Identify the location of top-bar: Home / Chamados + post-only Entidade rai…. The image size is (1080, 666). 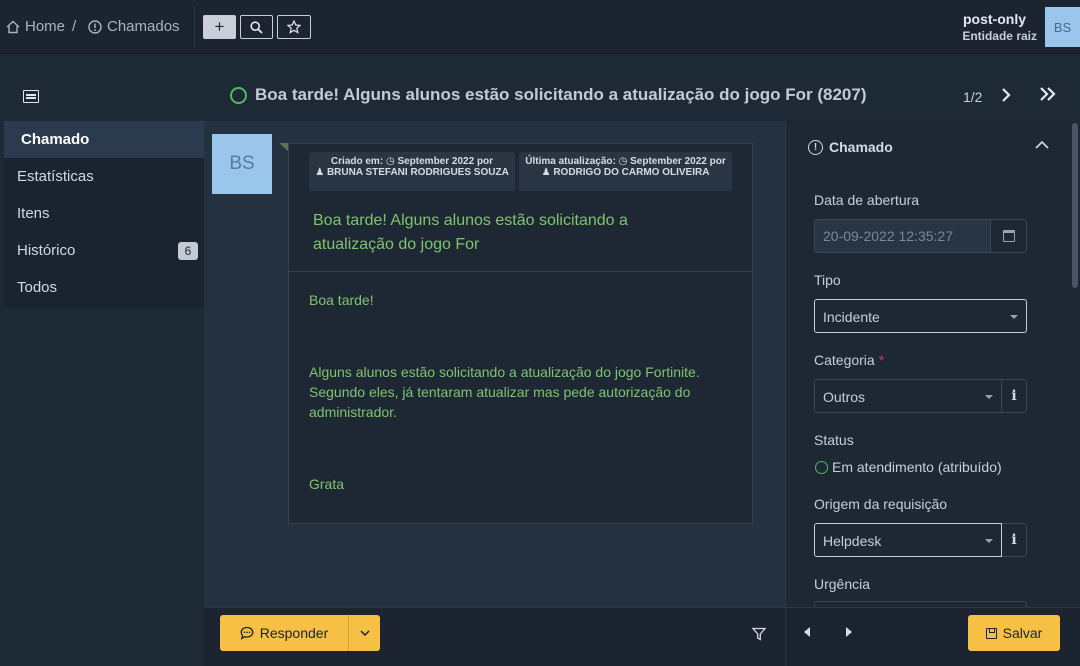
(540, 27).